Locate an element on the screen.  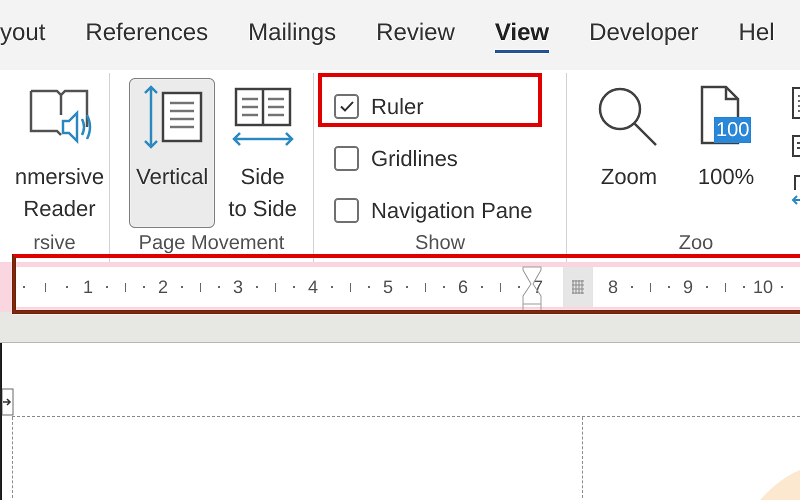
checkbox-option: Navigation Pane is located at coordinates (433, 210).